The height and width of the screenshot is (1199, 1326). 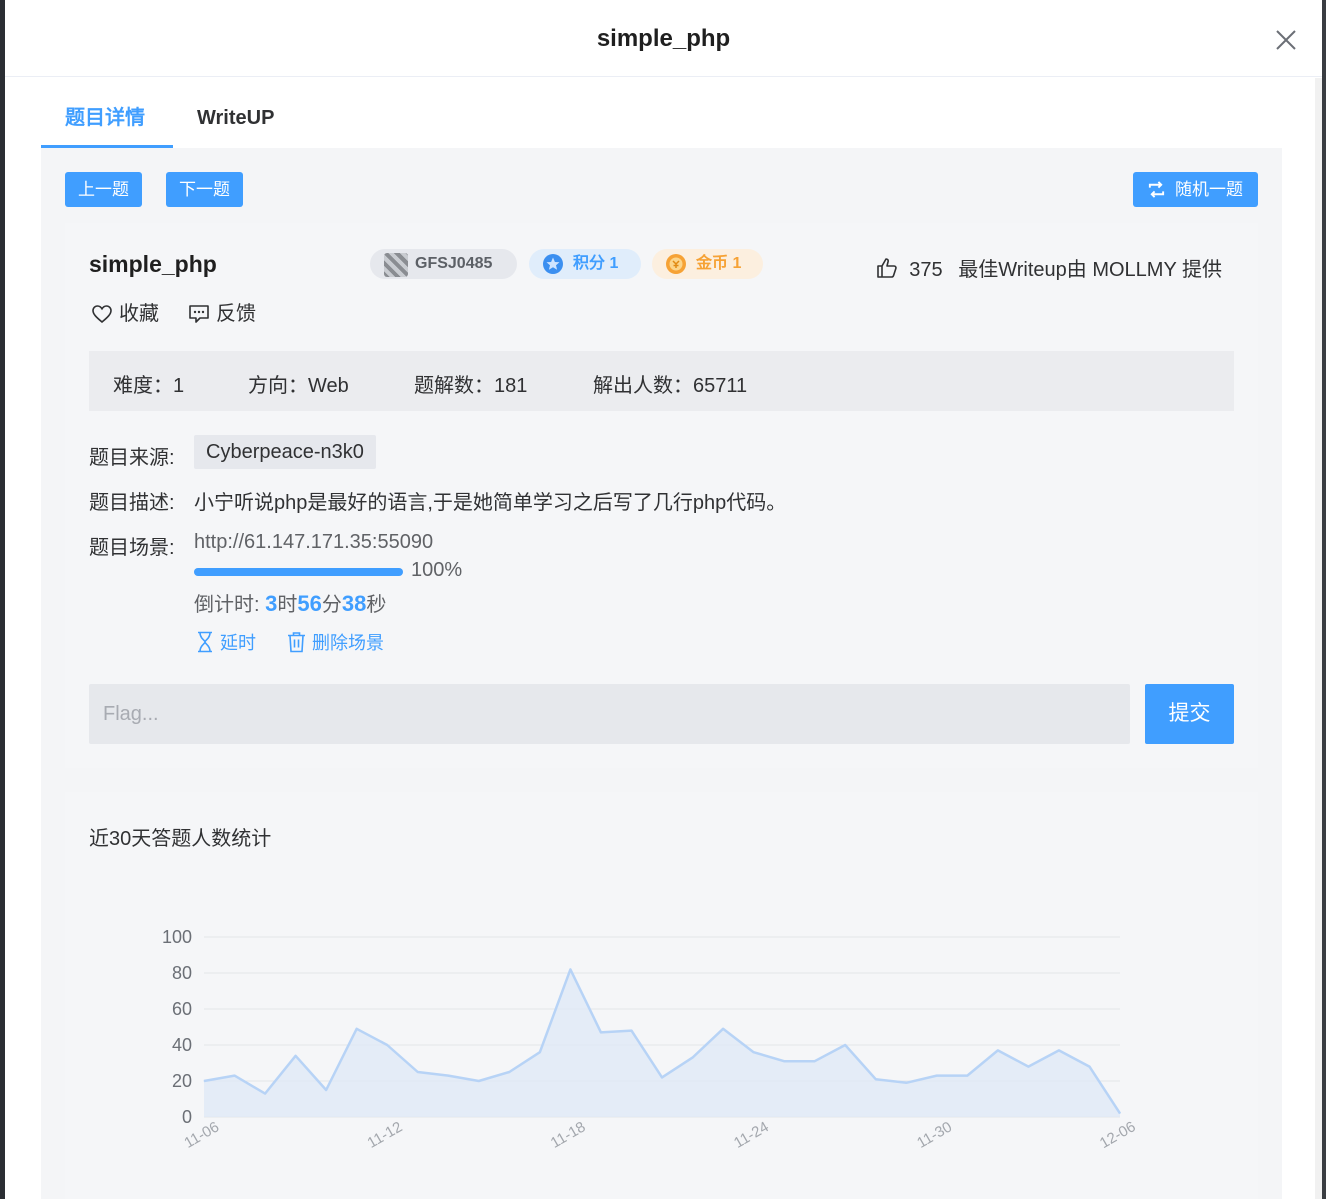 What do you see at coordinates (1189, 714) in the screenshot?
I see `submit-flag-button: 提交` at bounding box center [1189, 714].